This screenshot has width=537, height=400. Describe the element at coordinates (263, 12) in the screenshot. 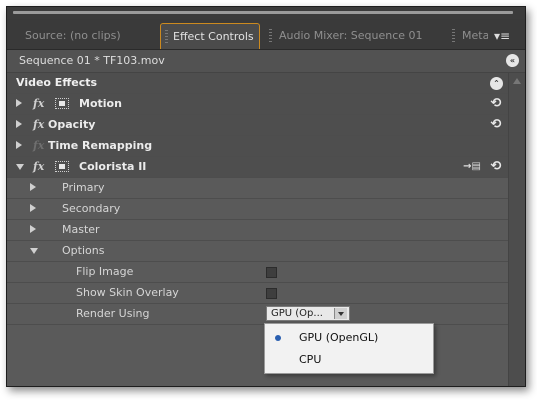

I see `panel-drag-bar` at that location.